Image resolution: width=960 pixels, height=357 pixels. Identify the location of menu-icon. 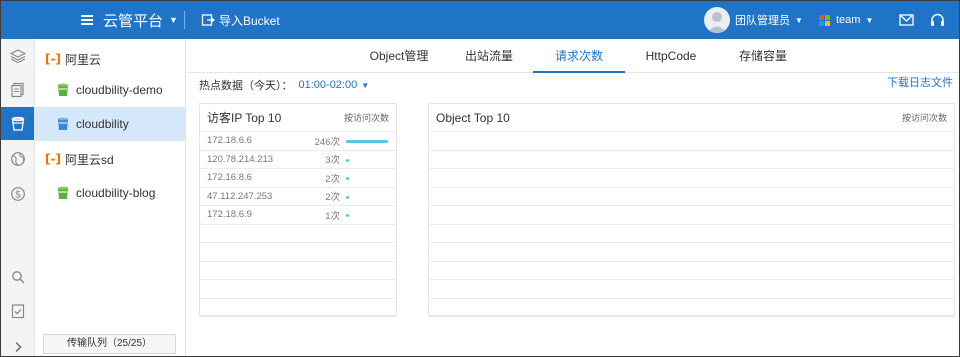
(88, 20).